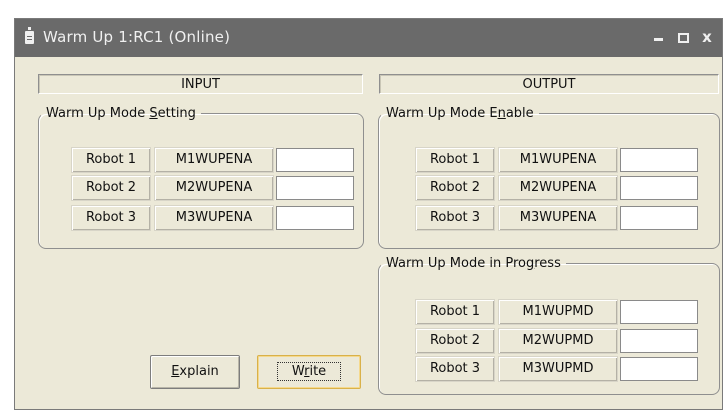  I want to click on minimize-icon, so click(659, 37).